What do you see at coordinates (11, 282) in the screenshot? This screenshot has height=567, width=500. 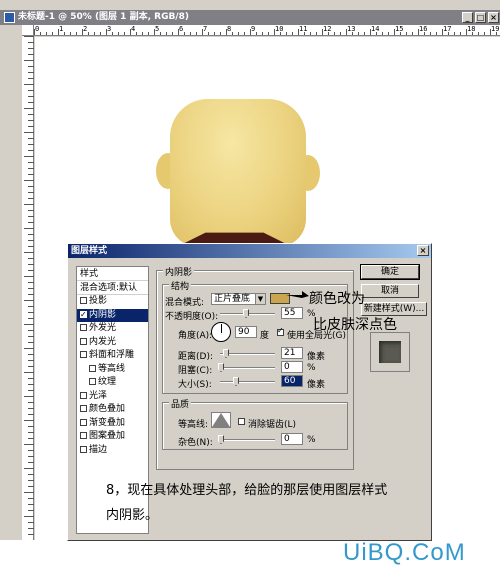 I see `window-left-frame` at bounding box center [11, 282].